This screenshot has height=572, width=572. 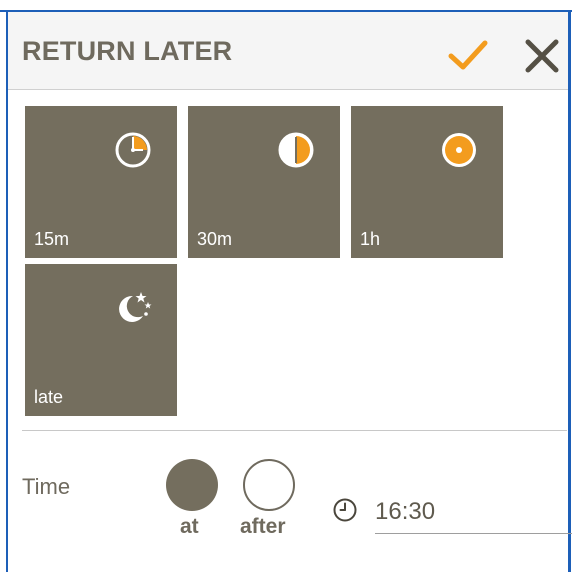 What do you see at coordinates (294, 430) in the screenshot?
I see `section-divider` at bounding box center [294, 430].